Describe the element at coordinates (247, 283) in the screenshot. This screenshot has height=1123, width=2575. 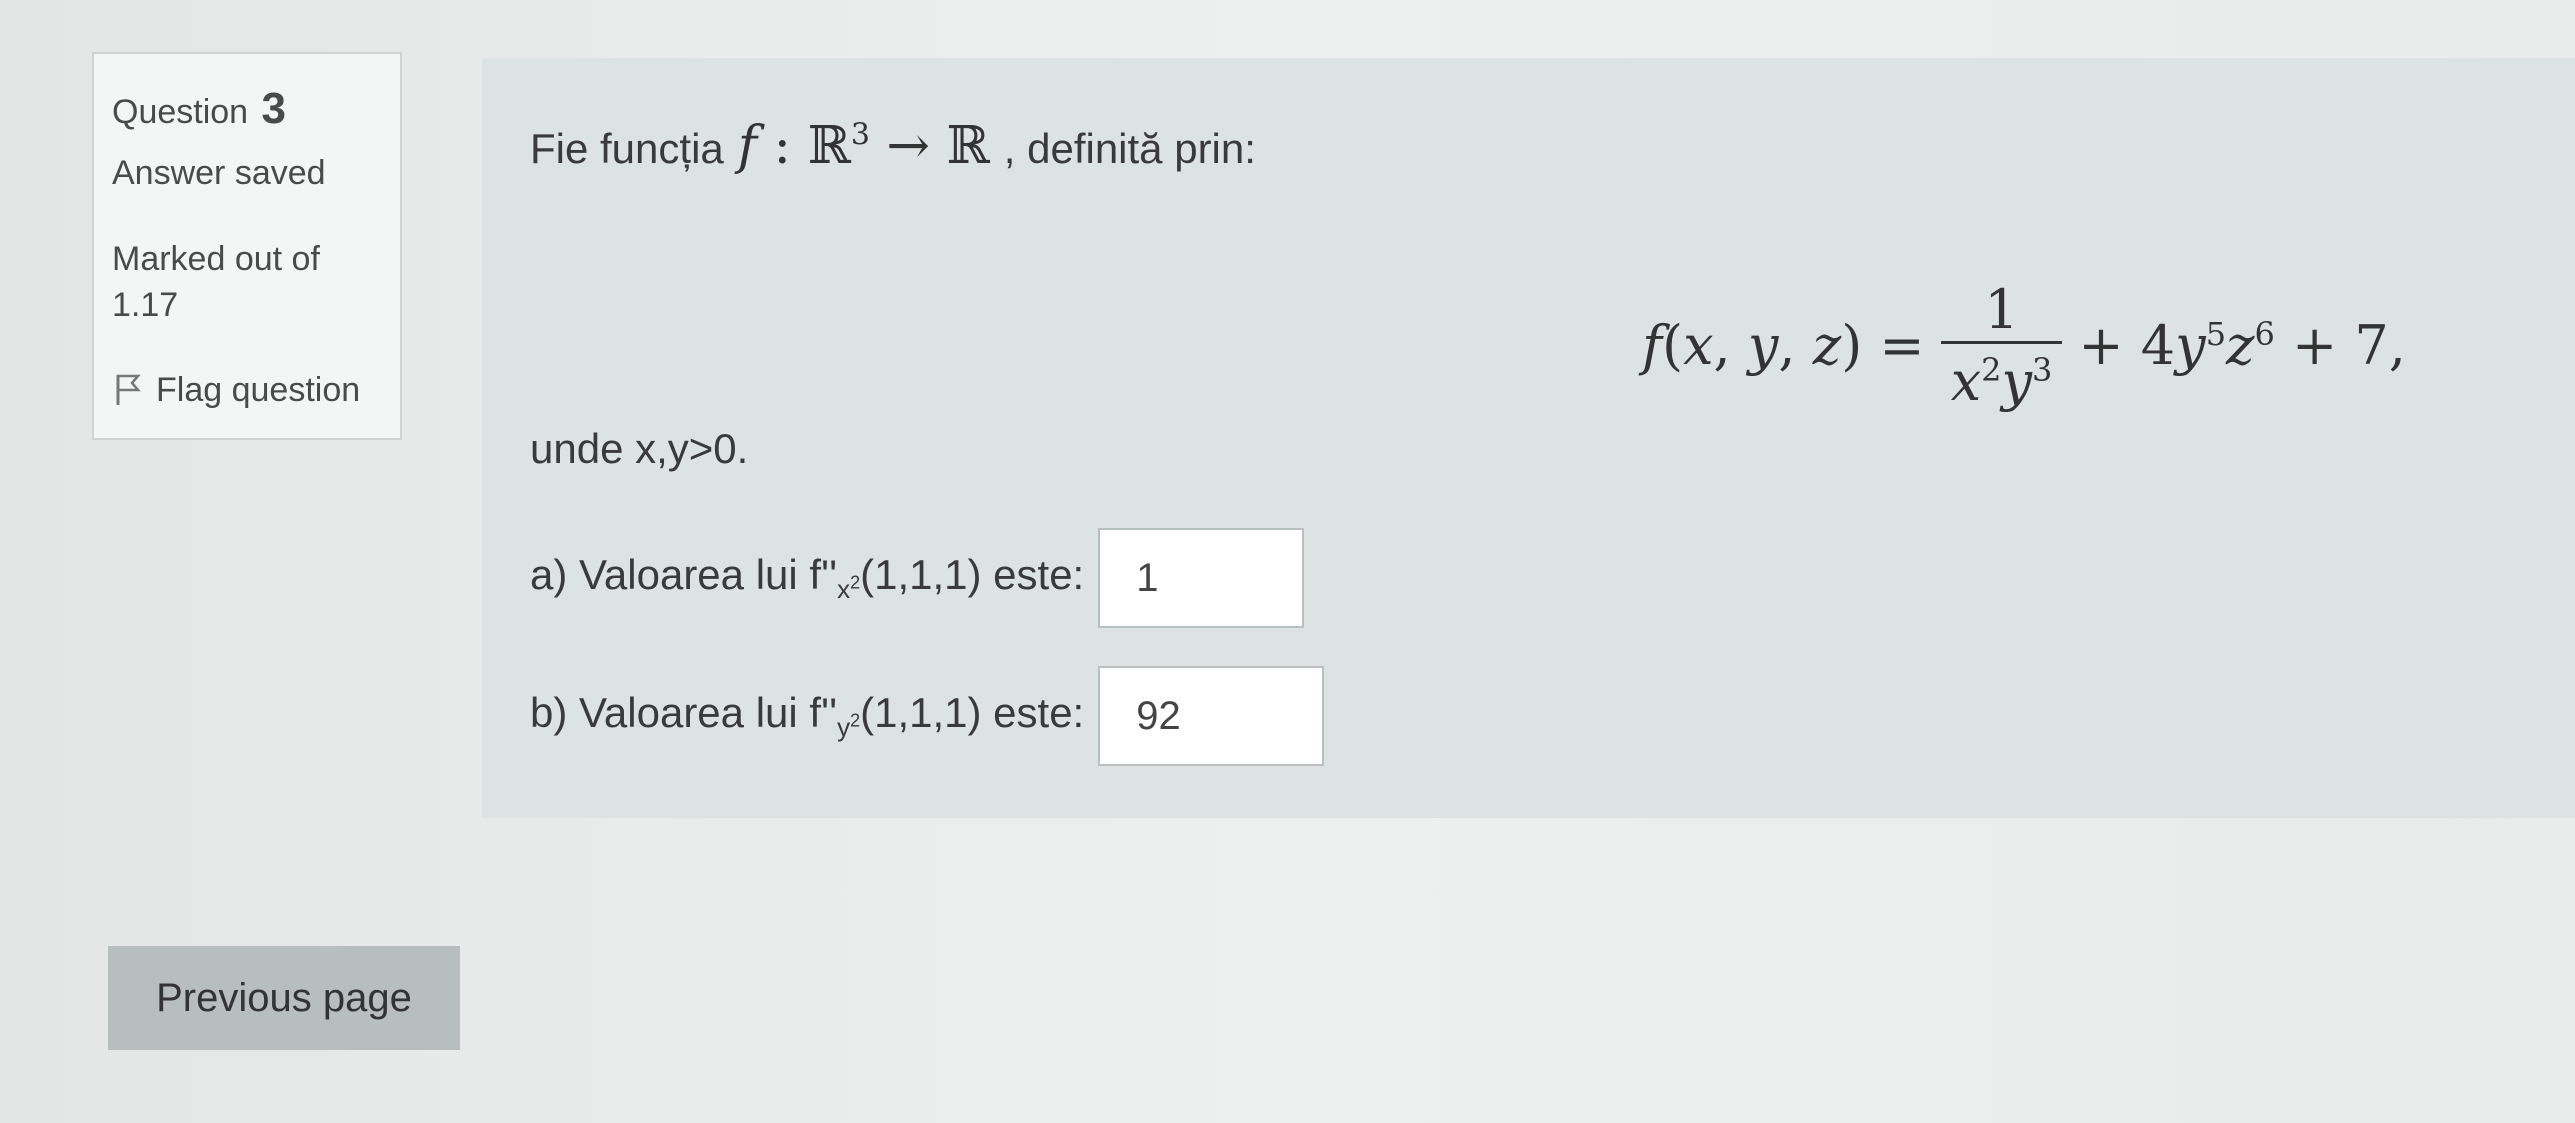
I see `grade-info: Marked out of 1.17` at that location.